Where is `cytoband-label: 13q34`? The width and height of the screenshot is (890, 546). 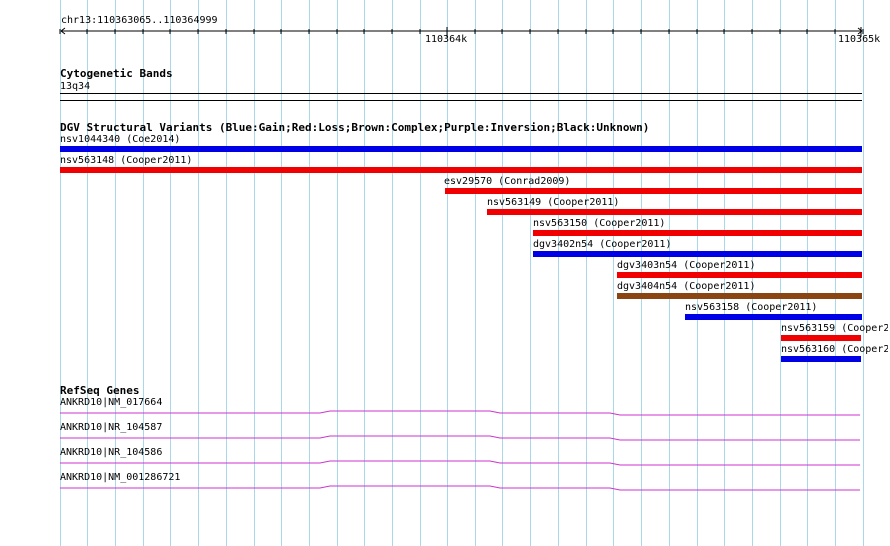 cytoband-label: 13q34 is located at coordinates (75, 86).